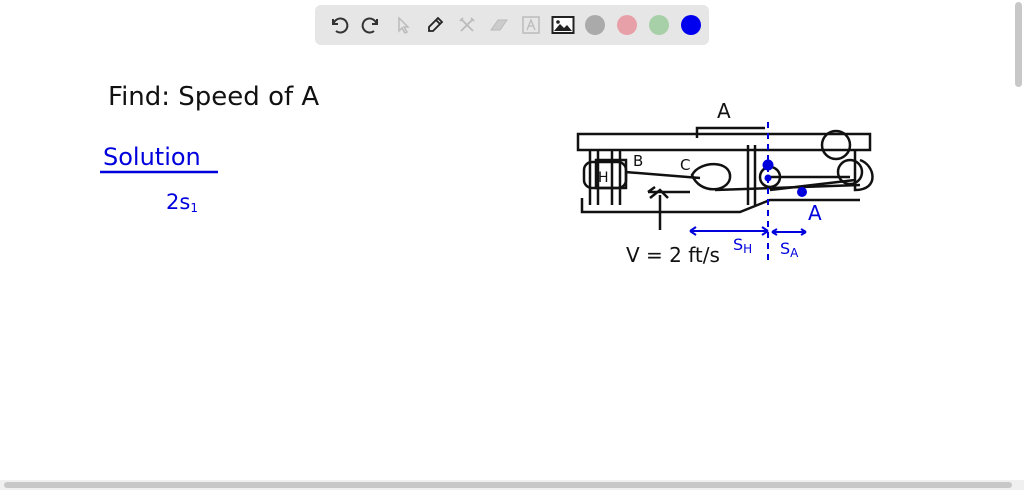 The image size is (1024, 490). I want to click on label-h: H, so click(603, 178).